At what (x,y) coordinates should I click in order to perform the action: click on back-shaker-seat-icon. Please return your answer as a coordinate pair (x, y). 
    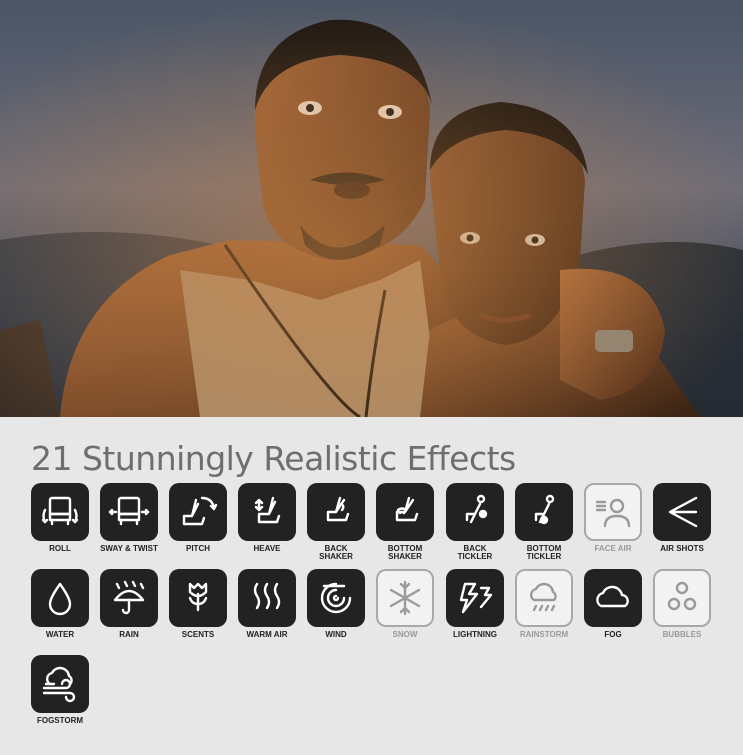
    Looking at the image, I should click on (338, 509).